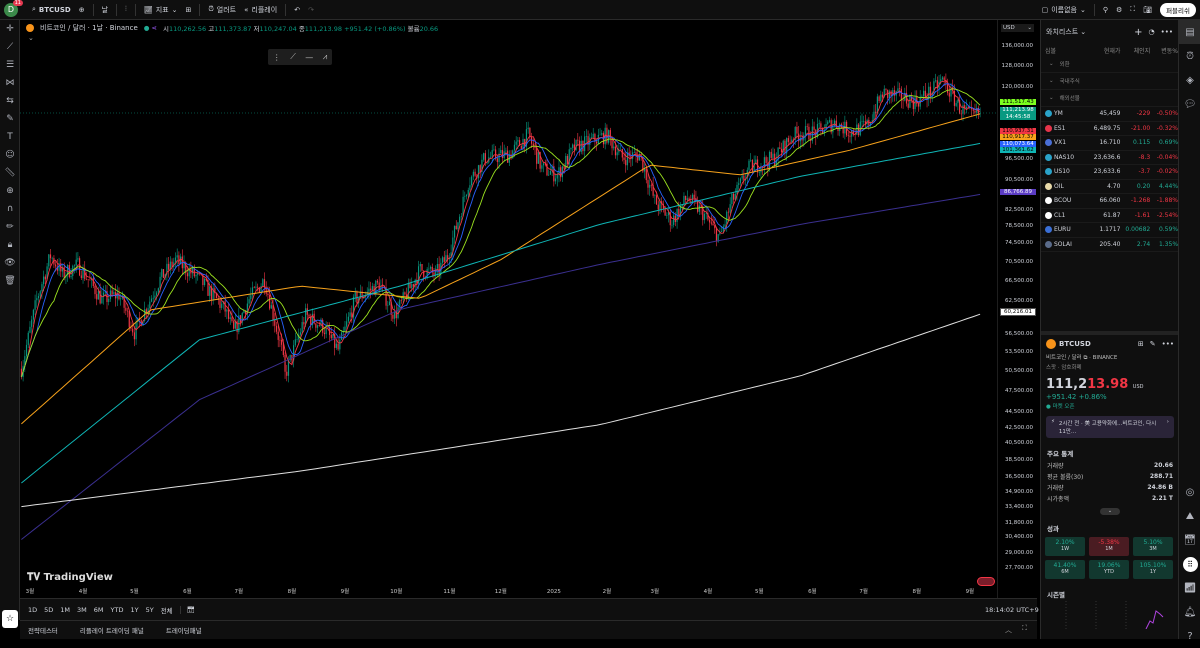 Image resolution: width=1200 pixels, height=648 pixels. Describe the element at coordinates (1153, 546) in the screenshot. I see `performance-box: 5.10% 3M` at that location.